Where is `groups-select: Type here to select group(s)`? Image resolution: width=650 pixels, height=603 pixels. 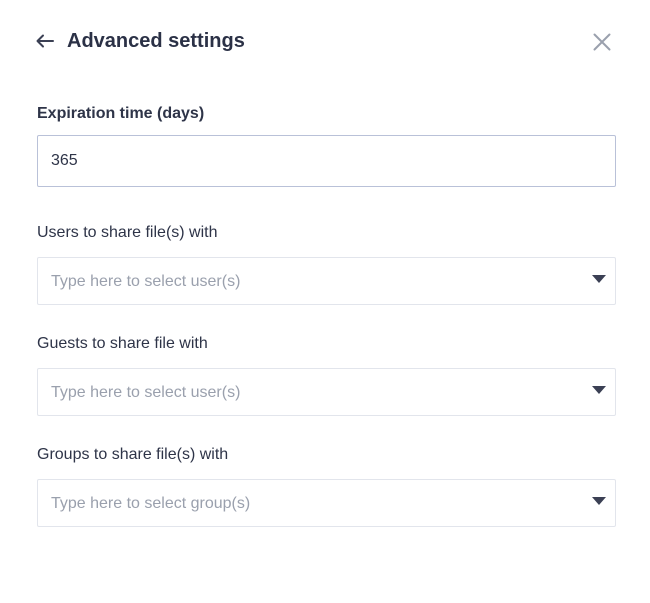
groups-select: Type here to select group(s) is located at coordinates (326, 503).